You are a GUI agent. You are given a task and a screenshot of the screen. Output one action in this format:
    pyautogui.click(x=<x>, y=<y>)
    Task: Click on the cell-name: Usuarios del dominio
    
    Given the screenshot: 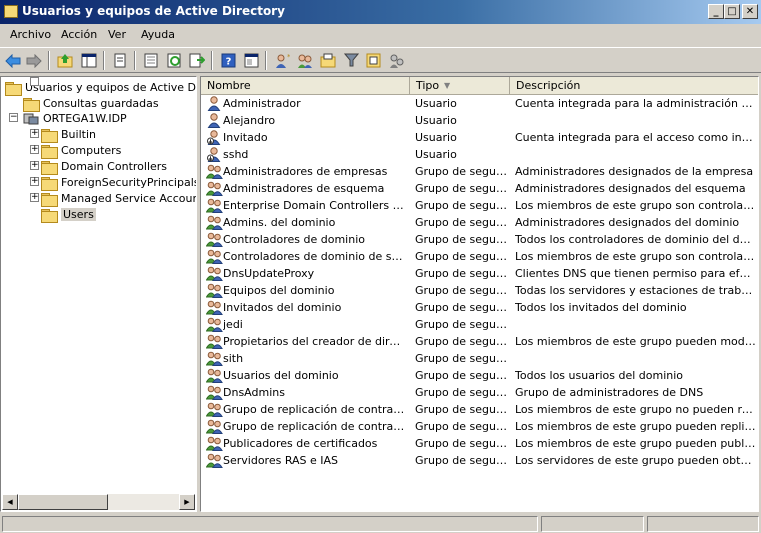 What is the action you would take?
    pyautogui.click(x=281, y=375)
    